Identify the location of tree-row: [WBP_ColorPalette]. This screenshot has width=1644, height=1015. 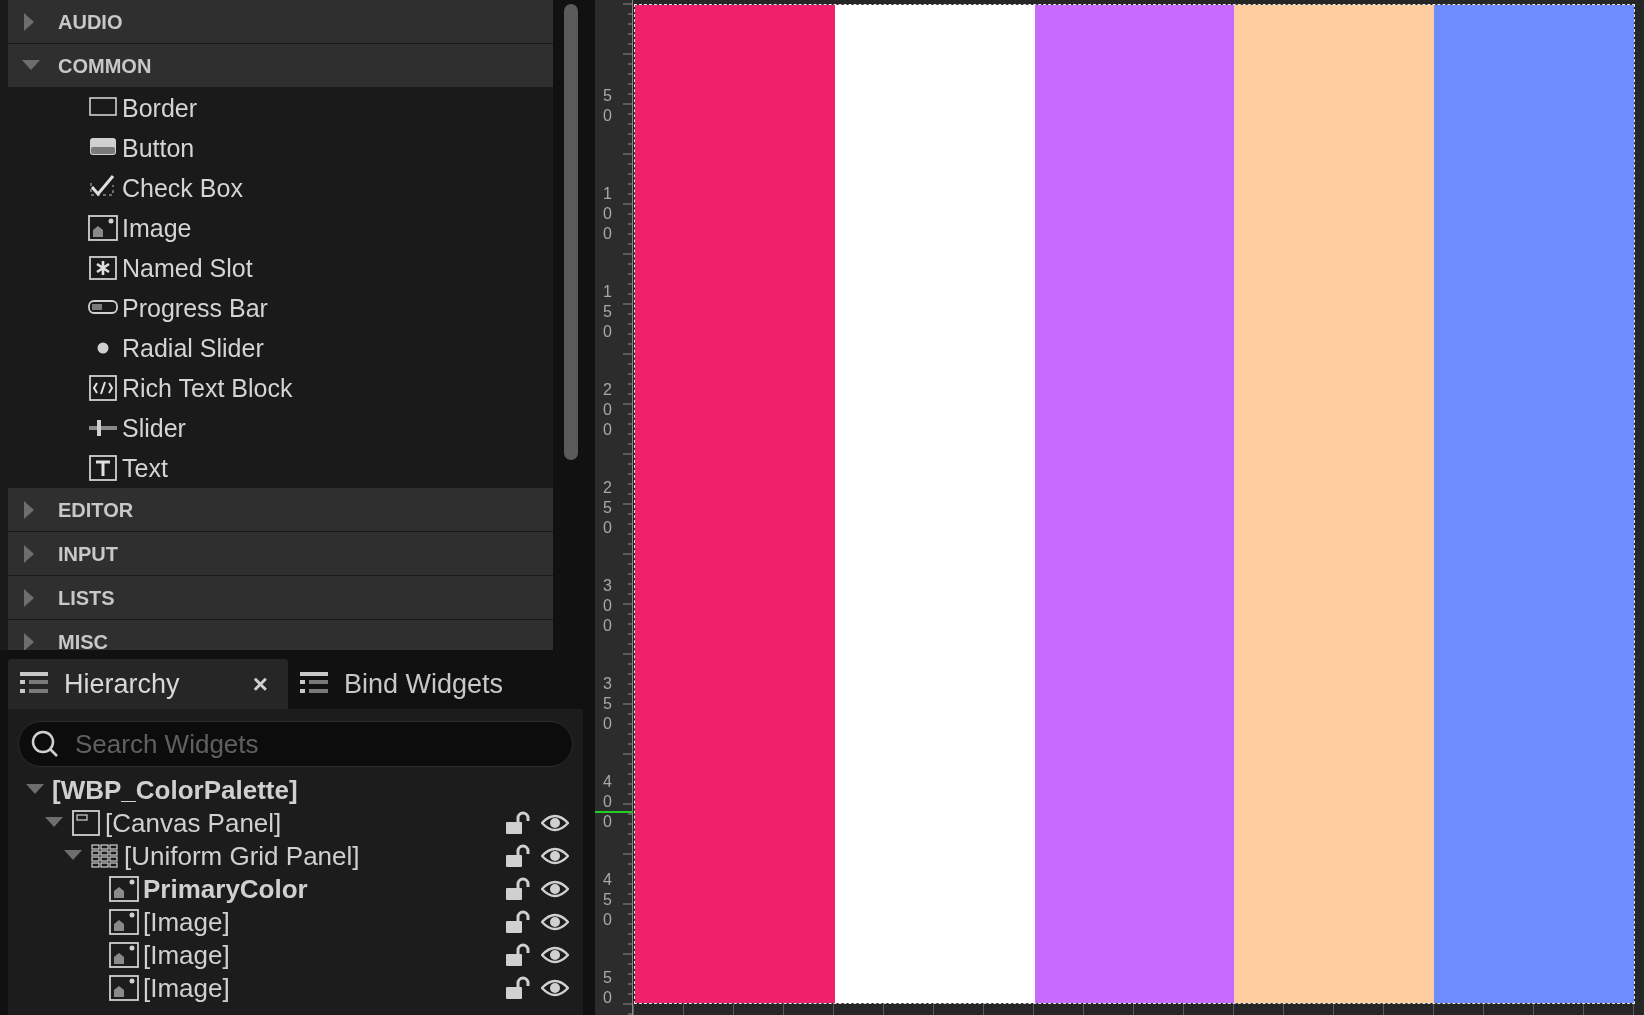
(295, 789).